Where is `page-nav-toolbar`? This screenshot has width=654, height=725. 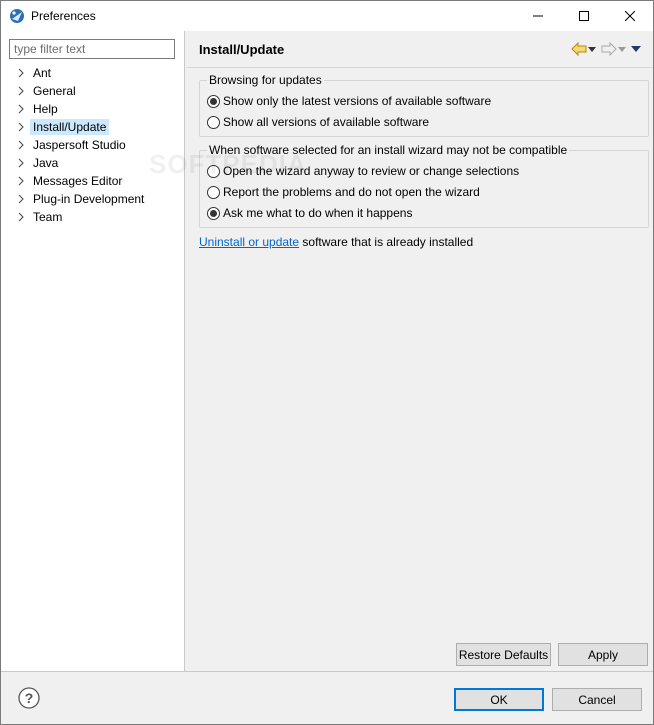
page-nav-toolbar is located at coordinates (608, 49).